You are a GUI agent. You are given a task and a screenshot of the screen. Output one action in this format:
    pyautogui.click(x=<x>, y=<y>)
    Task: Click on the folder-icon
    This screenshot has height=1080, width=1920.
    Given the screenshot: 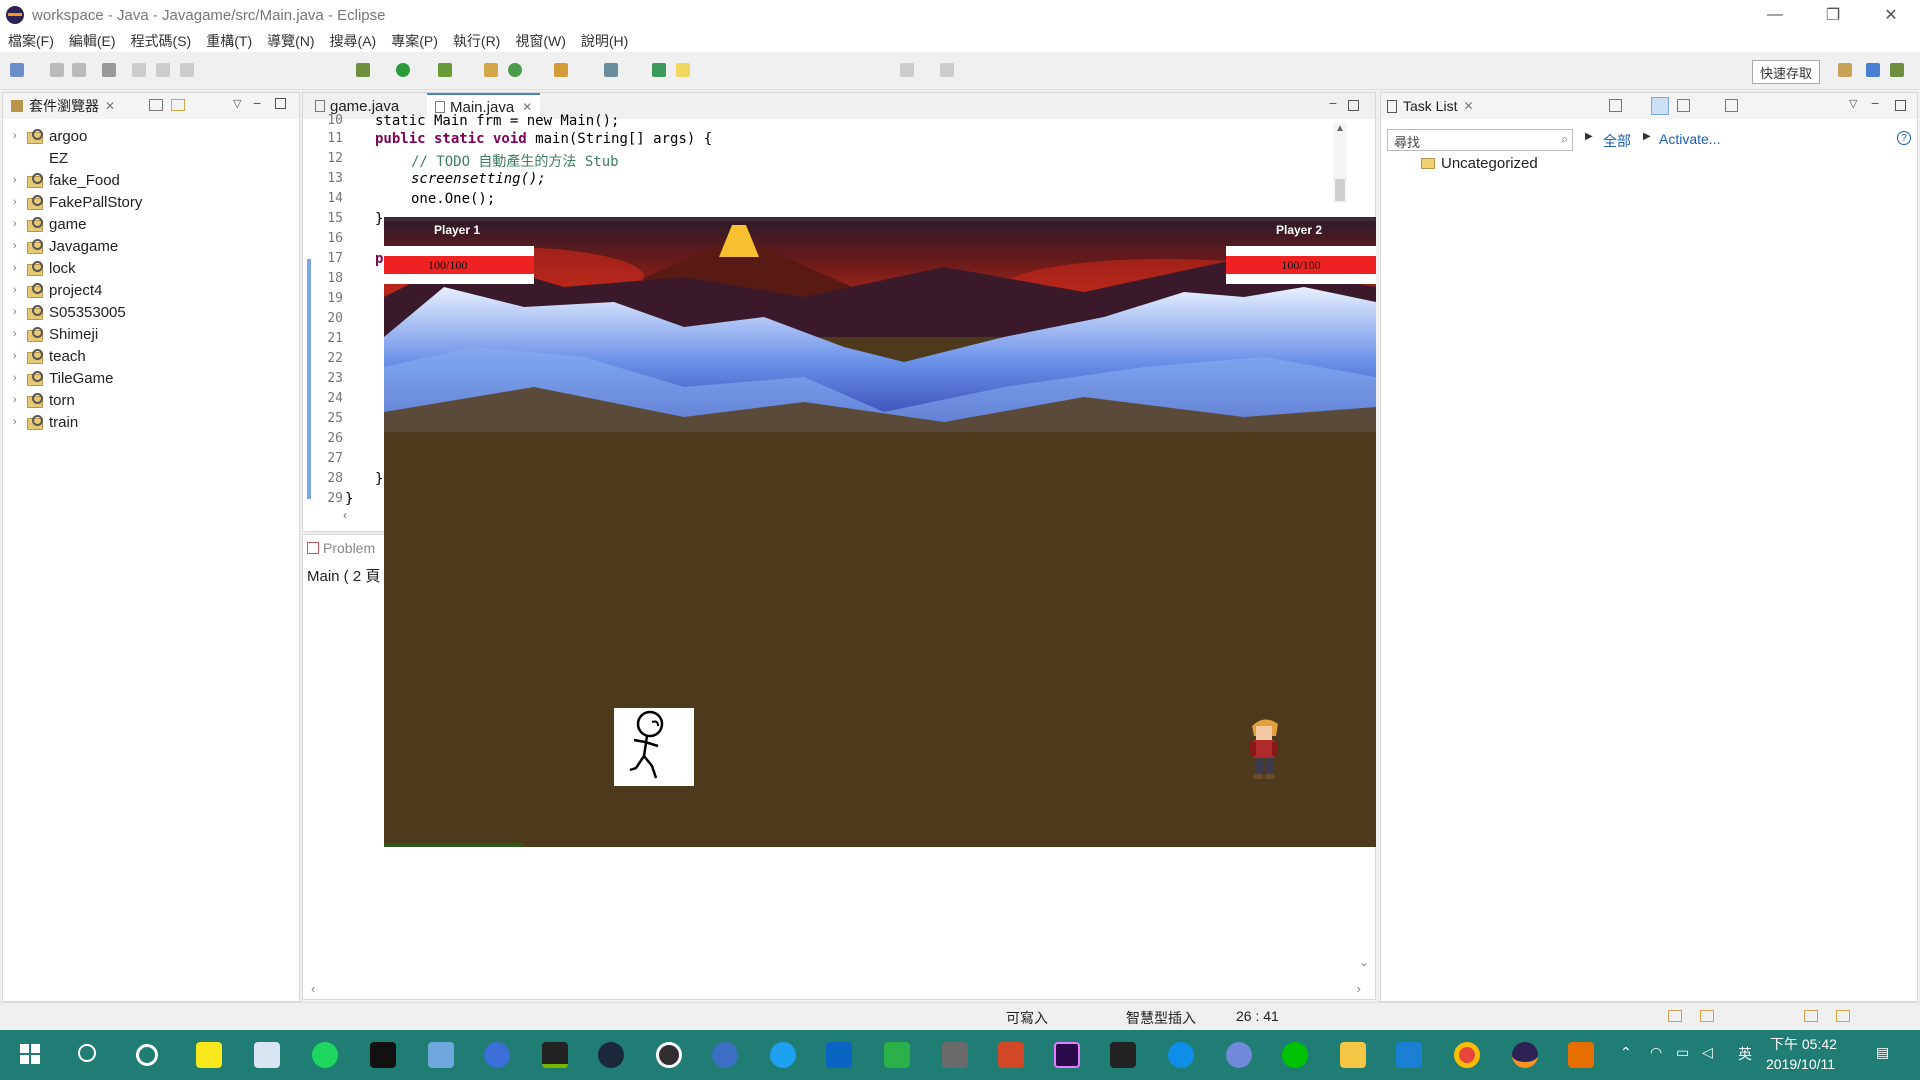 What is the action you would take?
    pyautogui.click(x=1353, y=1055)
    